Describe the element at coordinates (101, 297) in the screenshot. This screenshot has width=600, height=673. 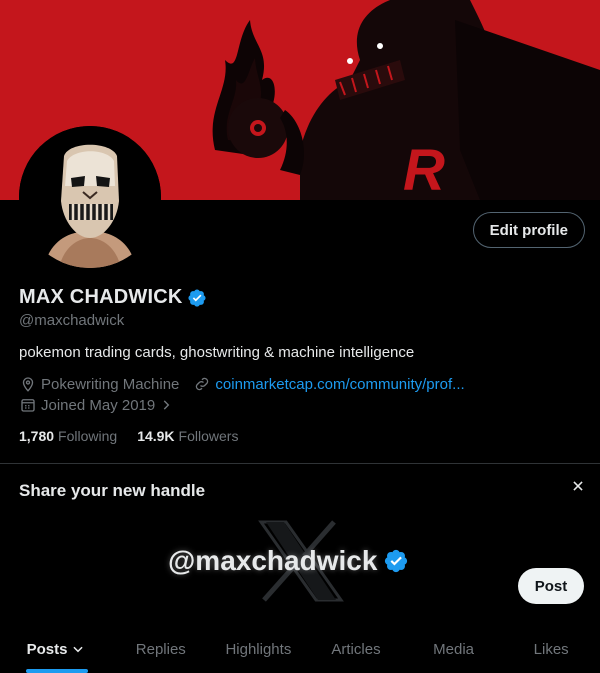
I see `profile-name: MAX CHADWICK` at that location.